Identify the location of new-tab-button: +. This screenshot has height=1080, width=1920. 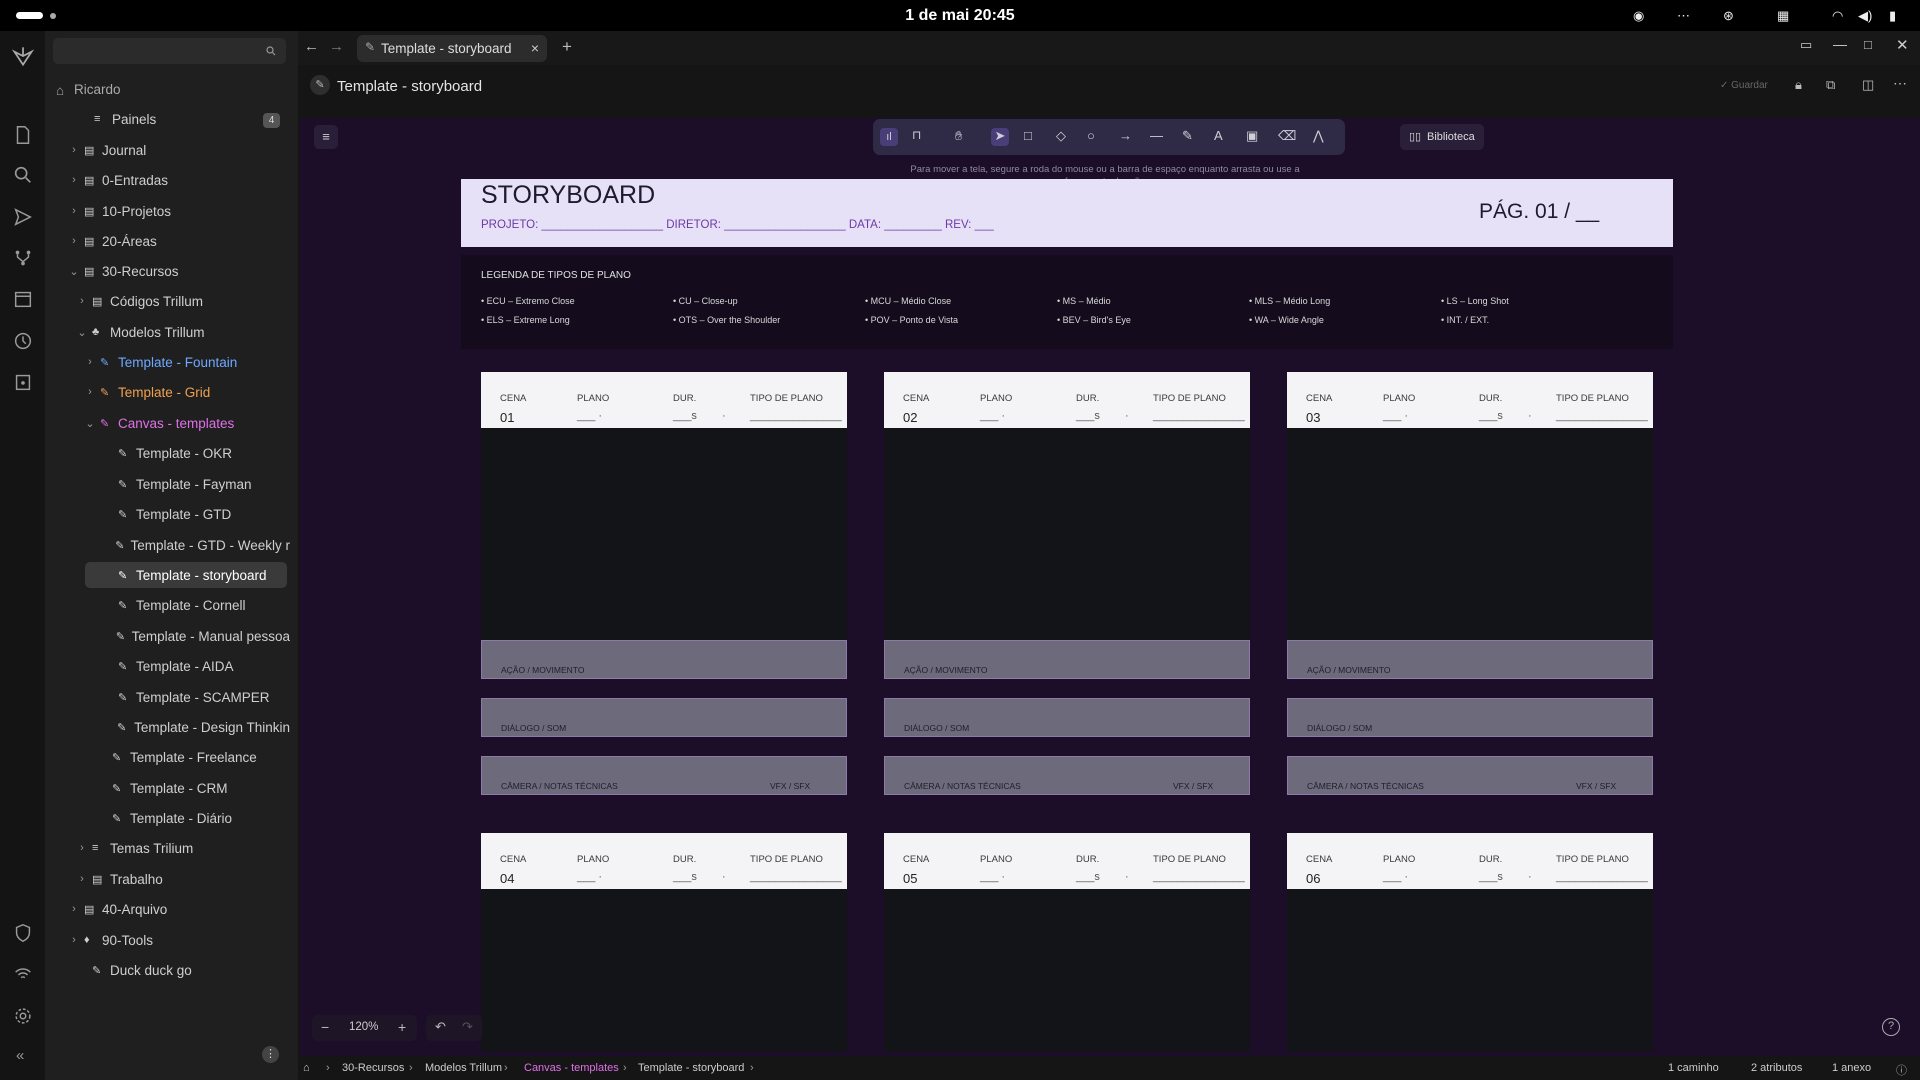
(567, 47).